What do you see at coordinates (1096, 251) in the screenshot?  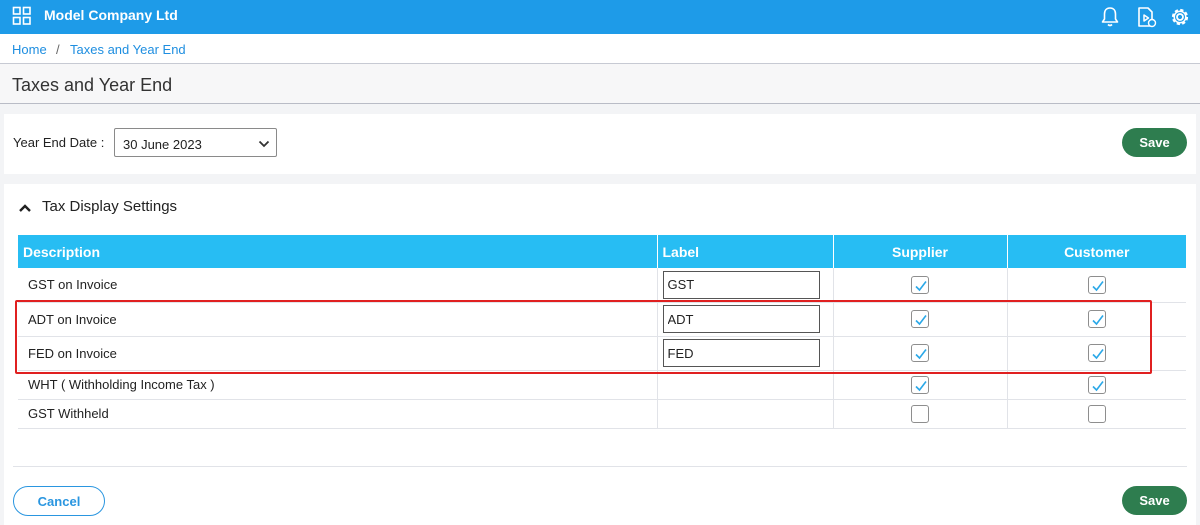 I see `column-header-customer: Customer` at bounding box center [1096, 251].